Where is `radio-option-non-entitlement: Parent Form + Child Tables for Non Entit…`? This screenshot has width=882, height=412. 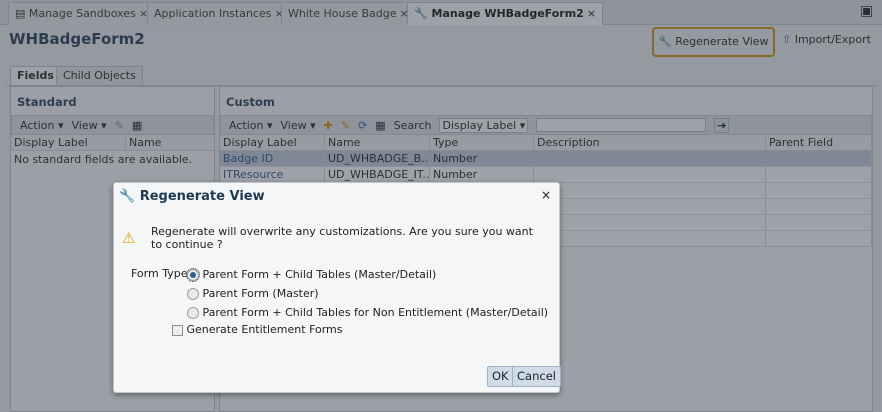 radio-option-non-entitlement: Parent Form + Child Tables for Non Entit… is located at coordinates (367, 312).